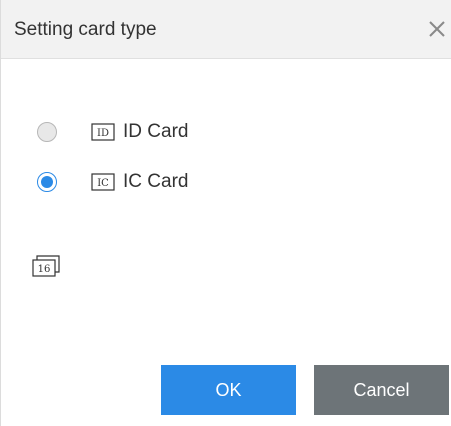  I want to click on ic-card-icon-text: IC, so click(103, 183).